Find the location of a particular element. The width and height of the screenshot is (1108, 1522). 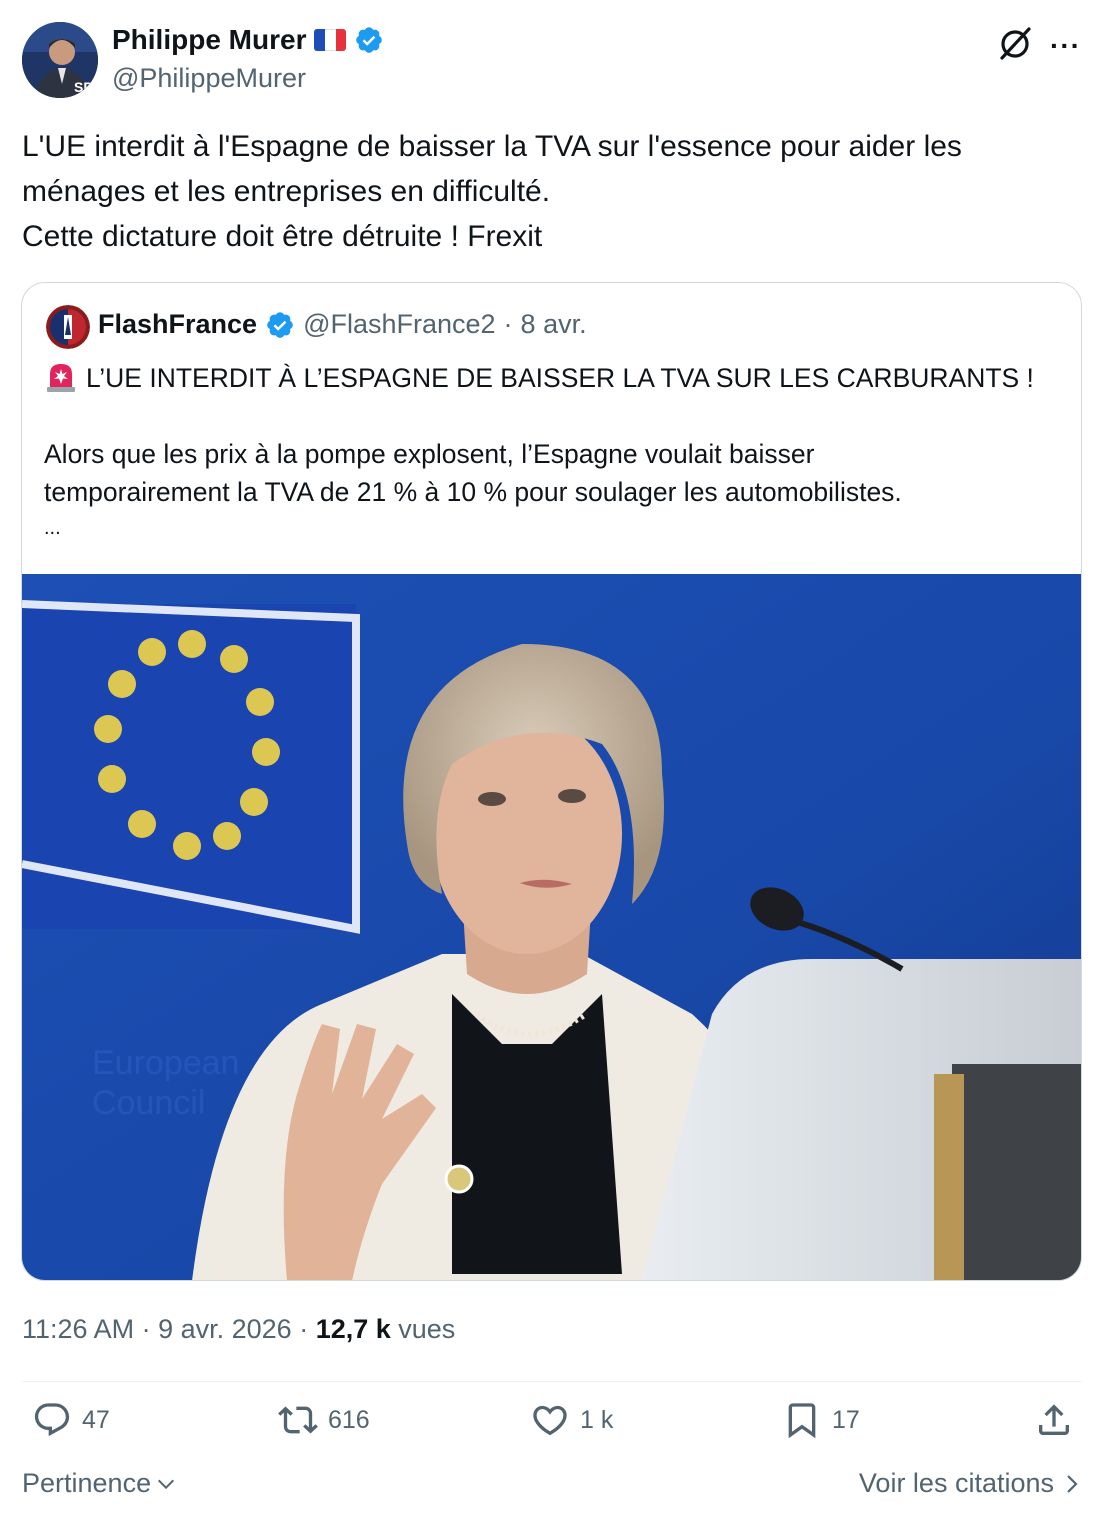

divider is located at coordinates (552, 1381).